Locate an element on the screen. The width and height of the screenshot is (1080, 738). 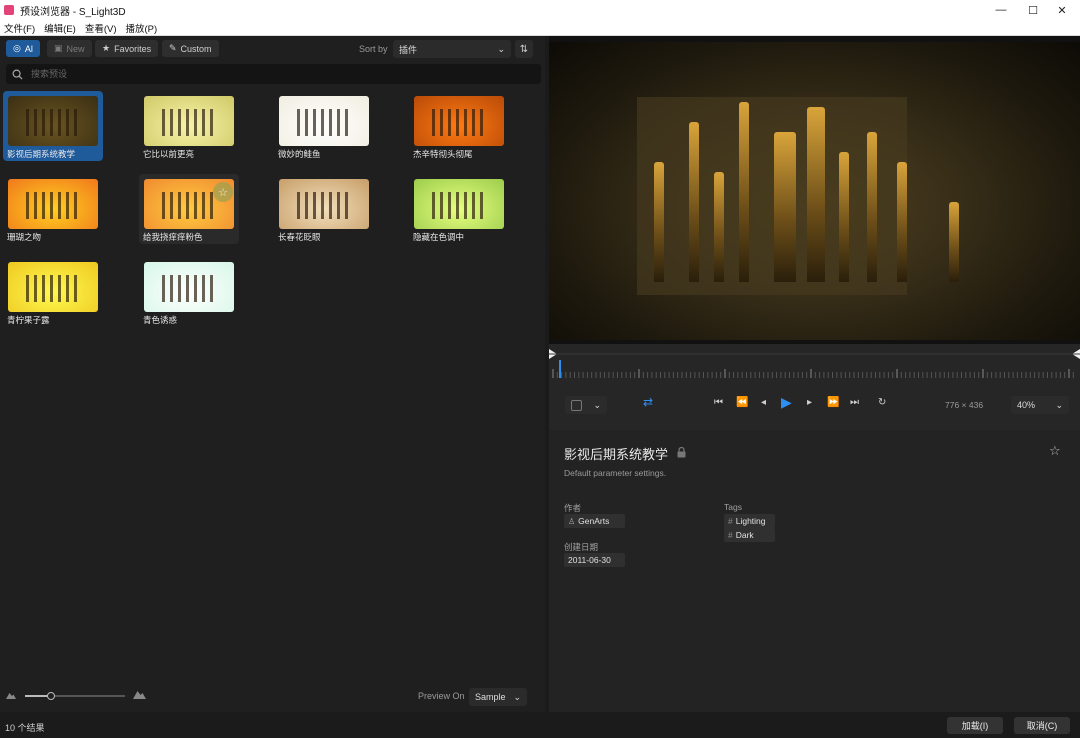
preset-tile: 青柠果子露 is located at coordinates (53, 292).